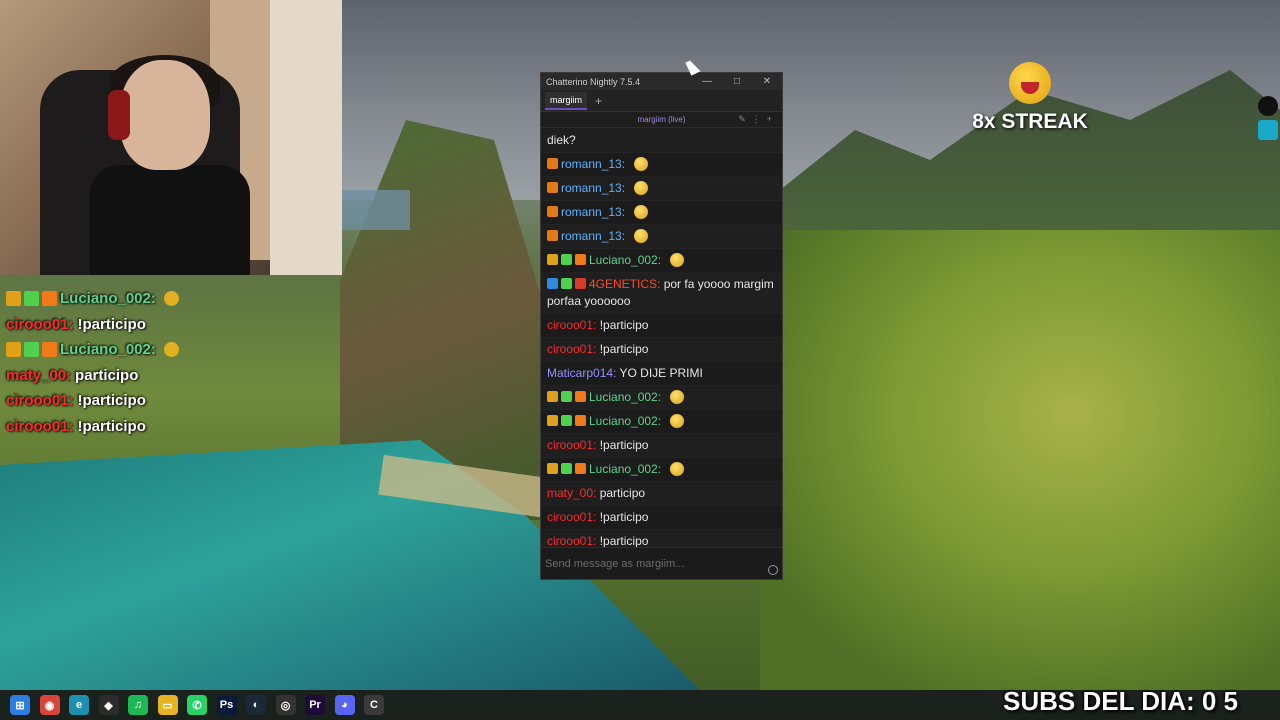 Image resolution: width=1280 pixels, height=720 pixels. What do you see at coordinates (20, 705) in the screenshot?
I see `start-icon: ⊞` at bounding box center [20, 705].